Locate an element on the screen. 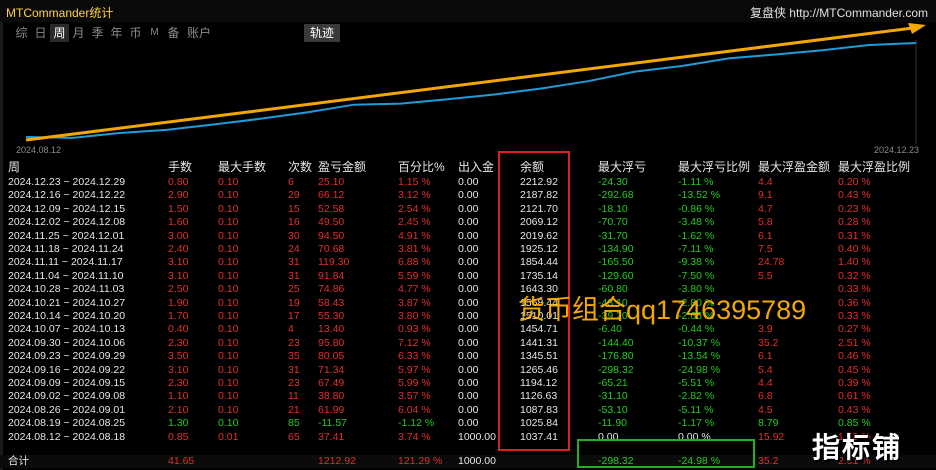 The image size is (936, 470). cell: 8.79 is located at coordinates (768, 423).